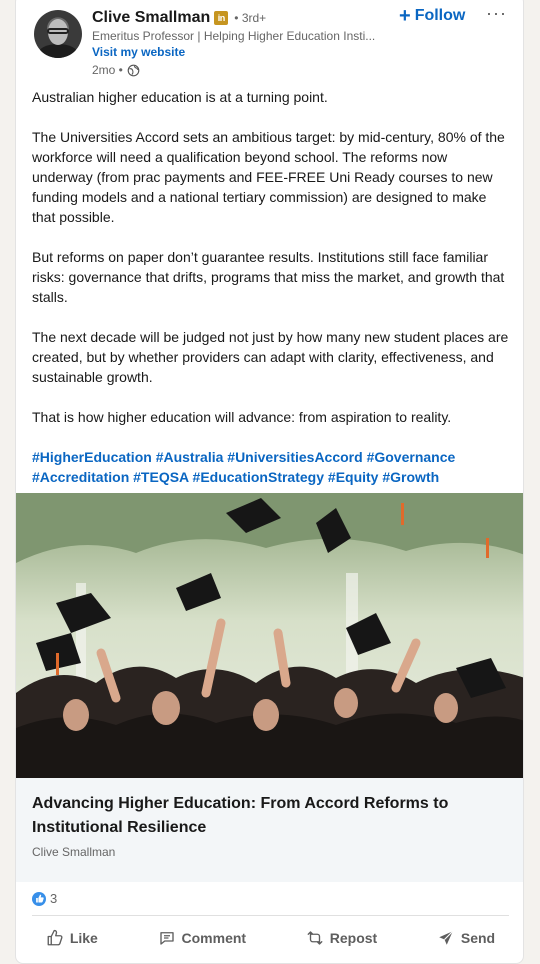 The height and width of the screenshot is (964, 540). Describe the element at coordinates (353, 938) in the screenshot. I see `repost-label: Repost` at that location.